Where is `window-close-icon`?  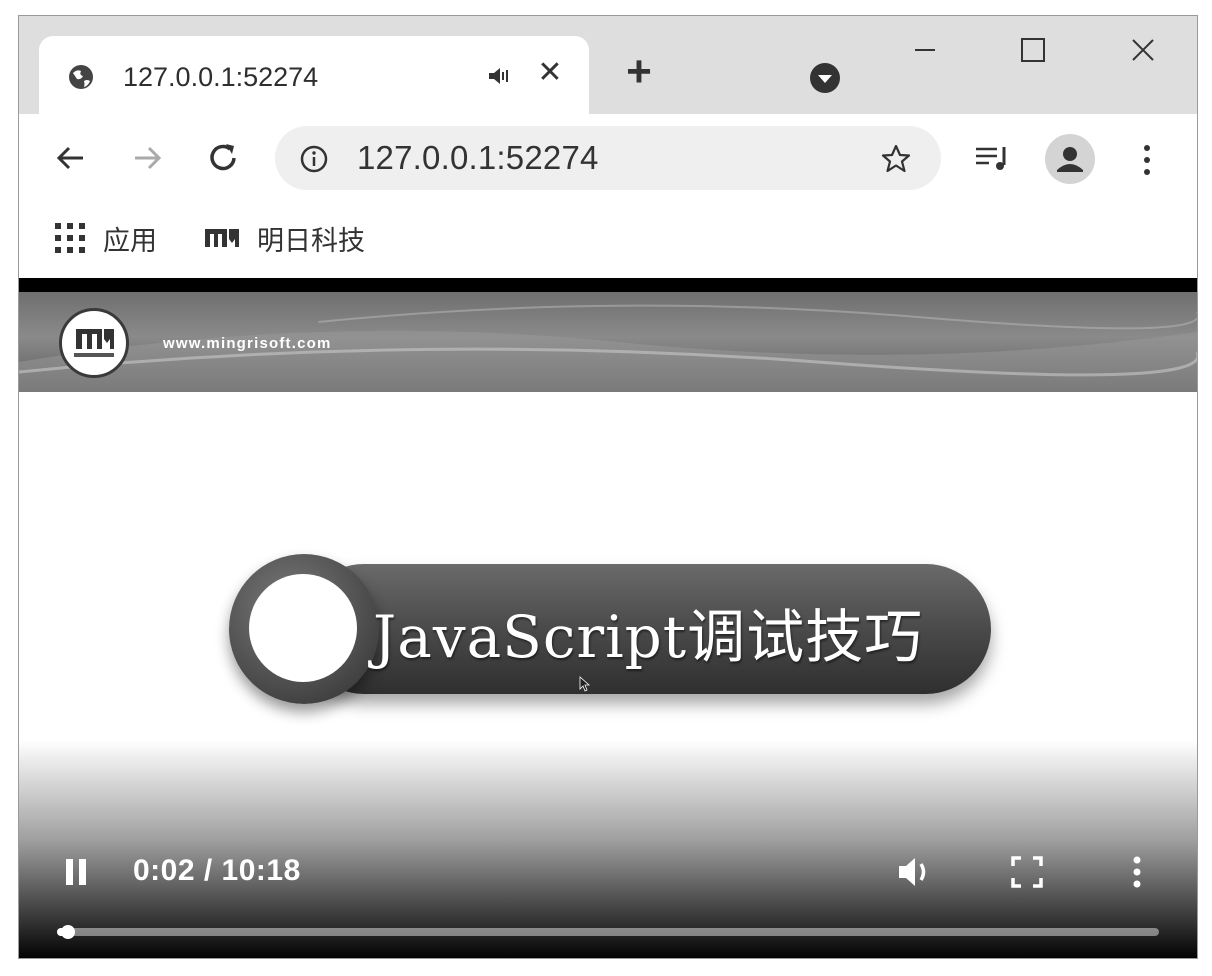 window-close-icon is located at coordinates (1143, 50).